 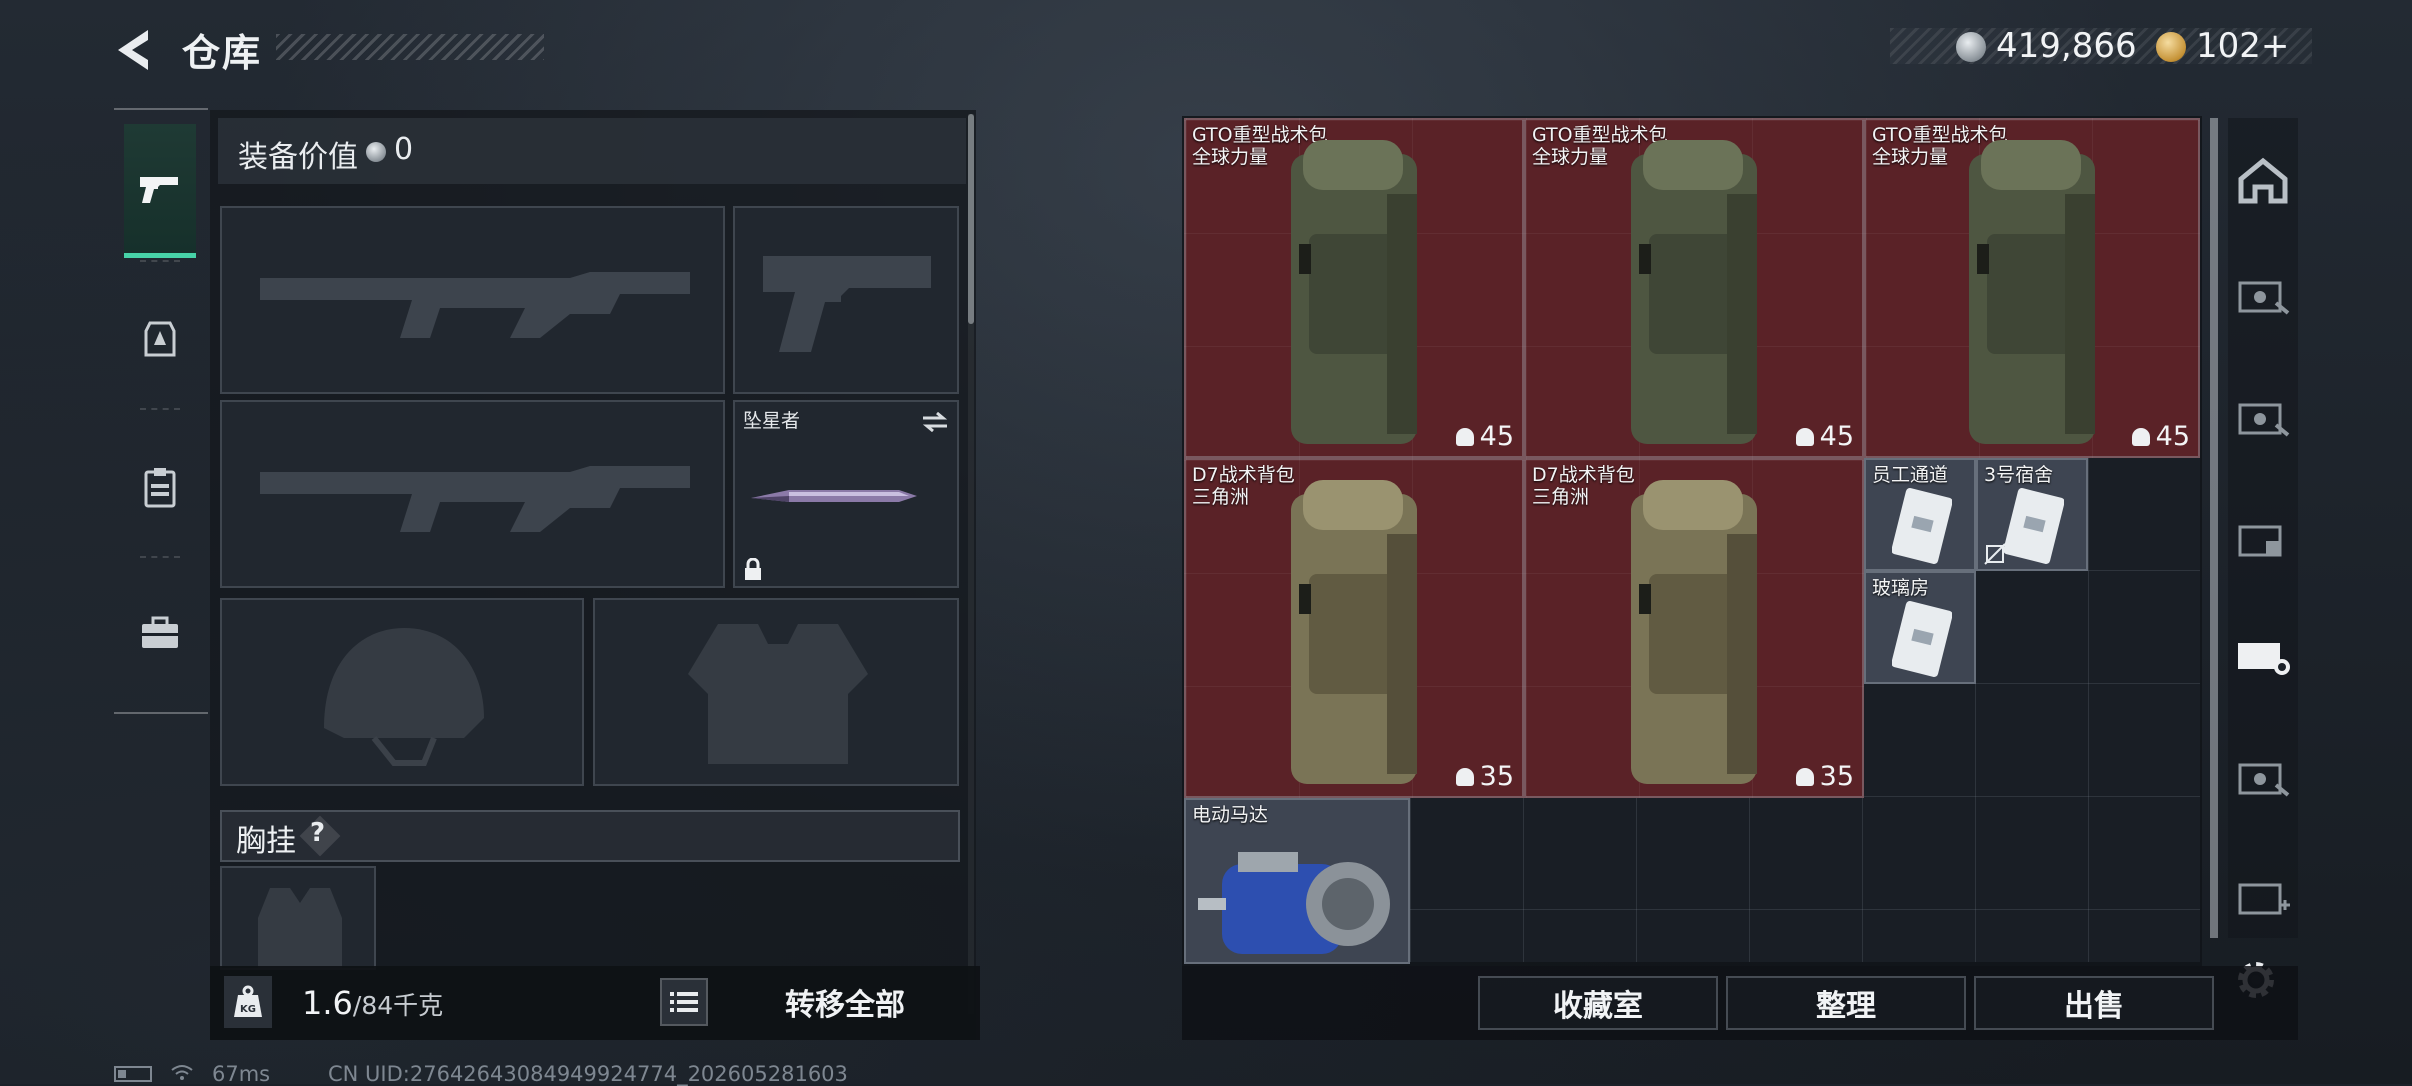 I want to click on melee-knife-icon, so click(x=834, y=496).